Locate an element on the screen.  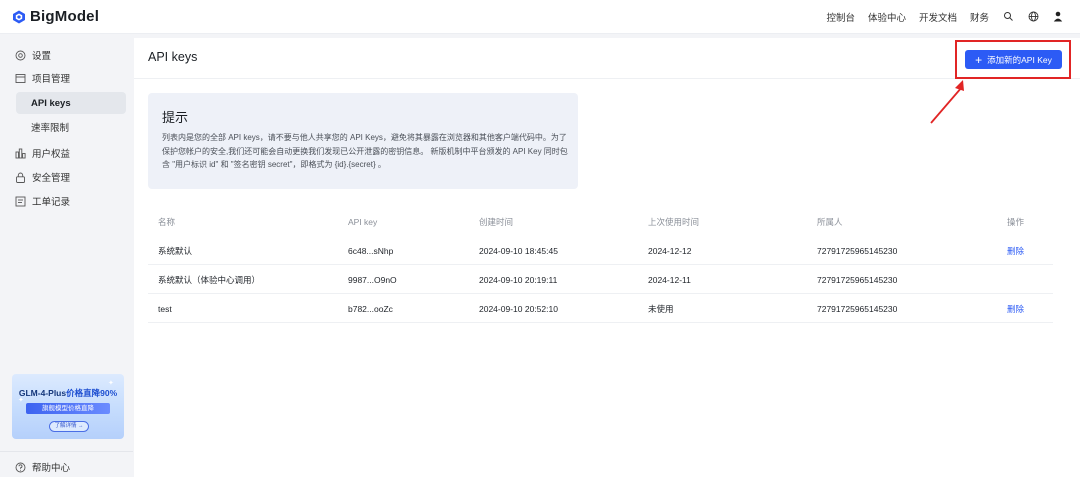
annotation-arrow is located at coordinates (947, 102).